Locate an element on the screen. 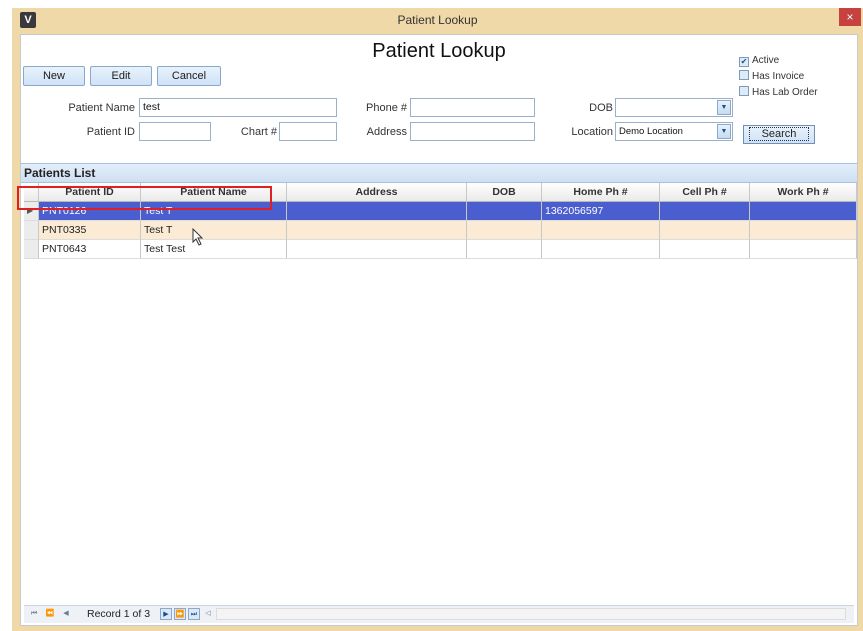 This screenshot has width=863, height=631. patients-list-header: Patients List is located at coordinates (439, 173).